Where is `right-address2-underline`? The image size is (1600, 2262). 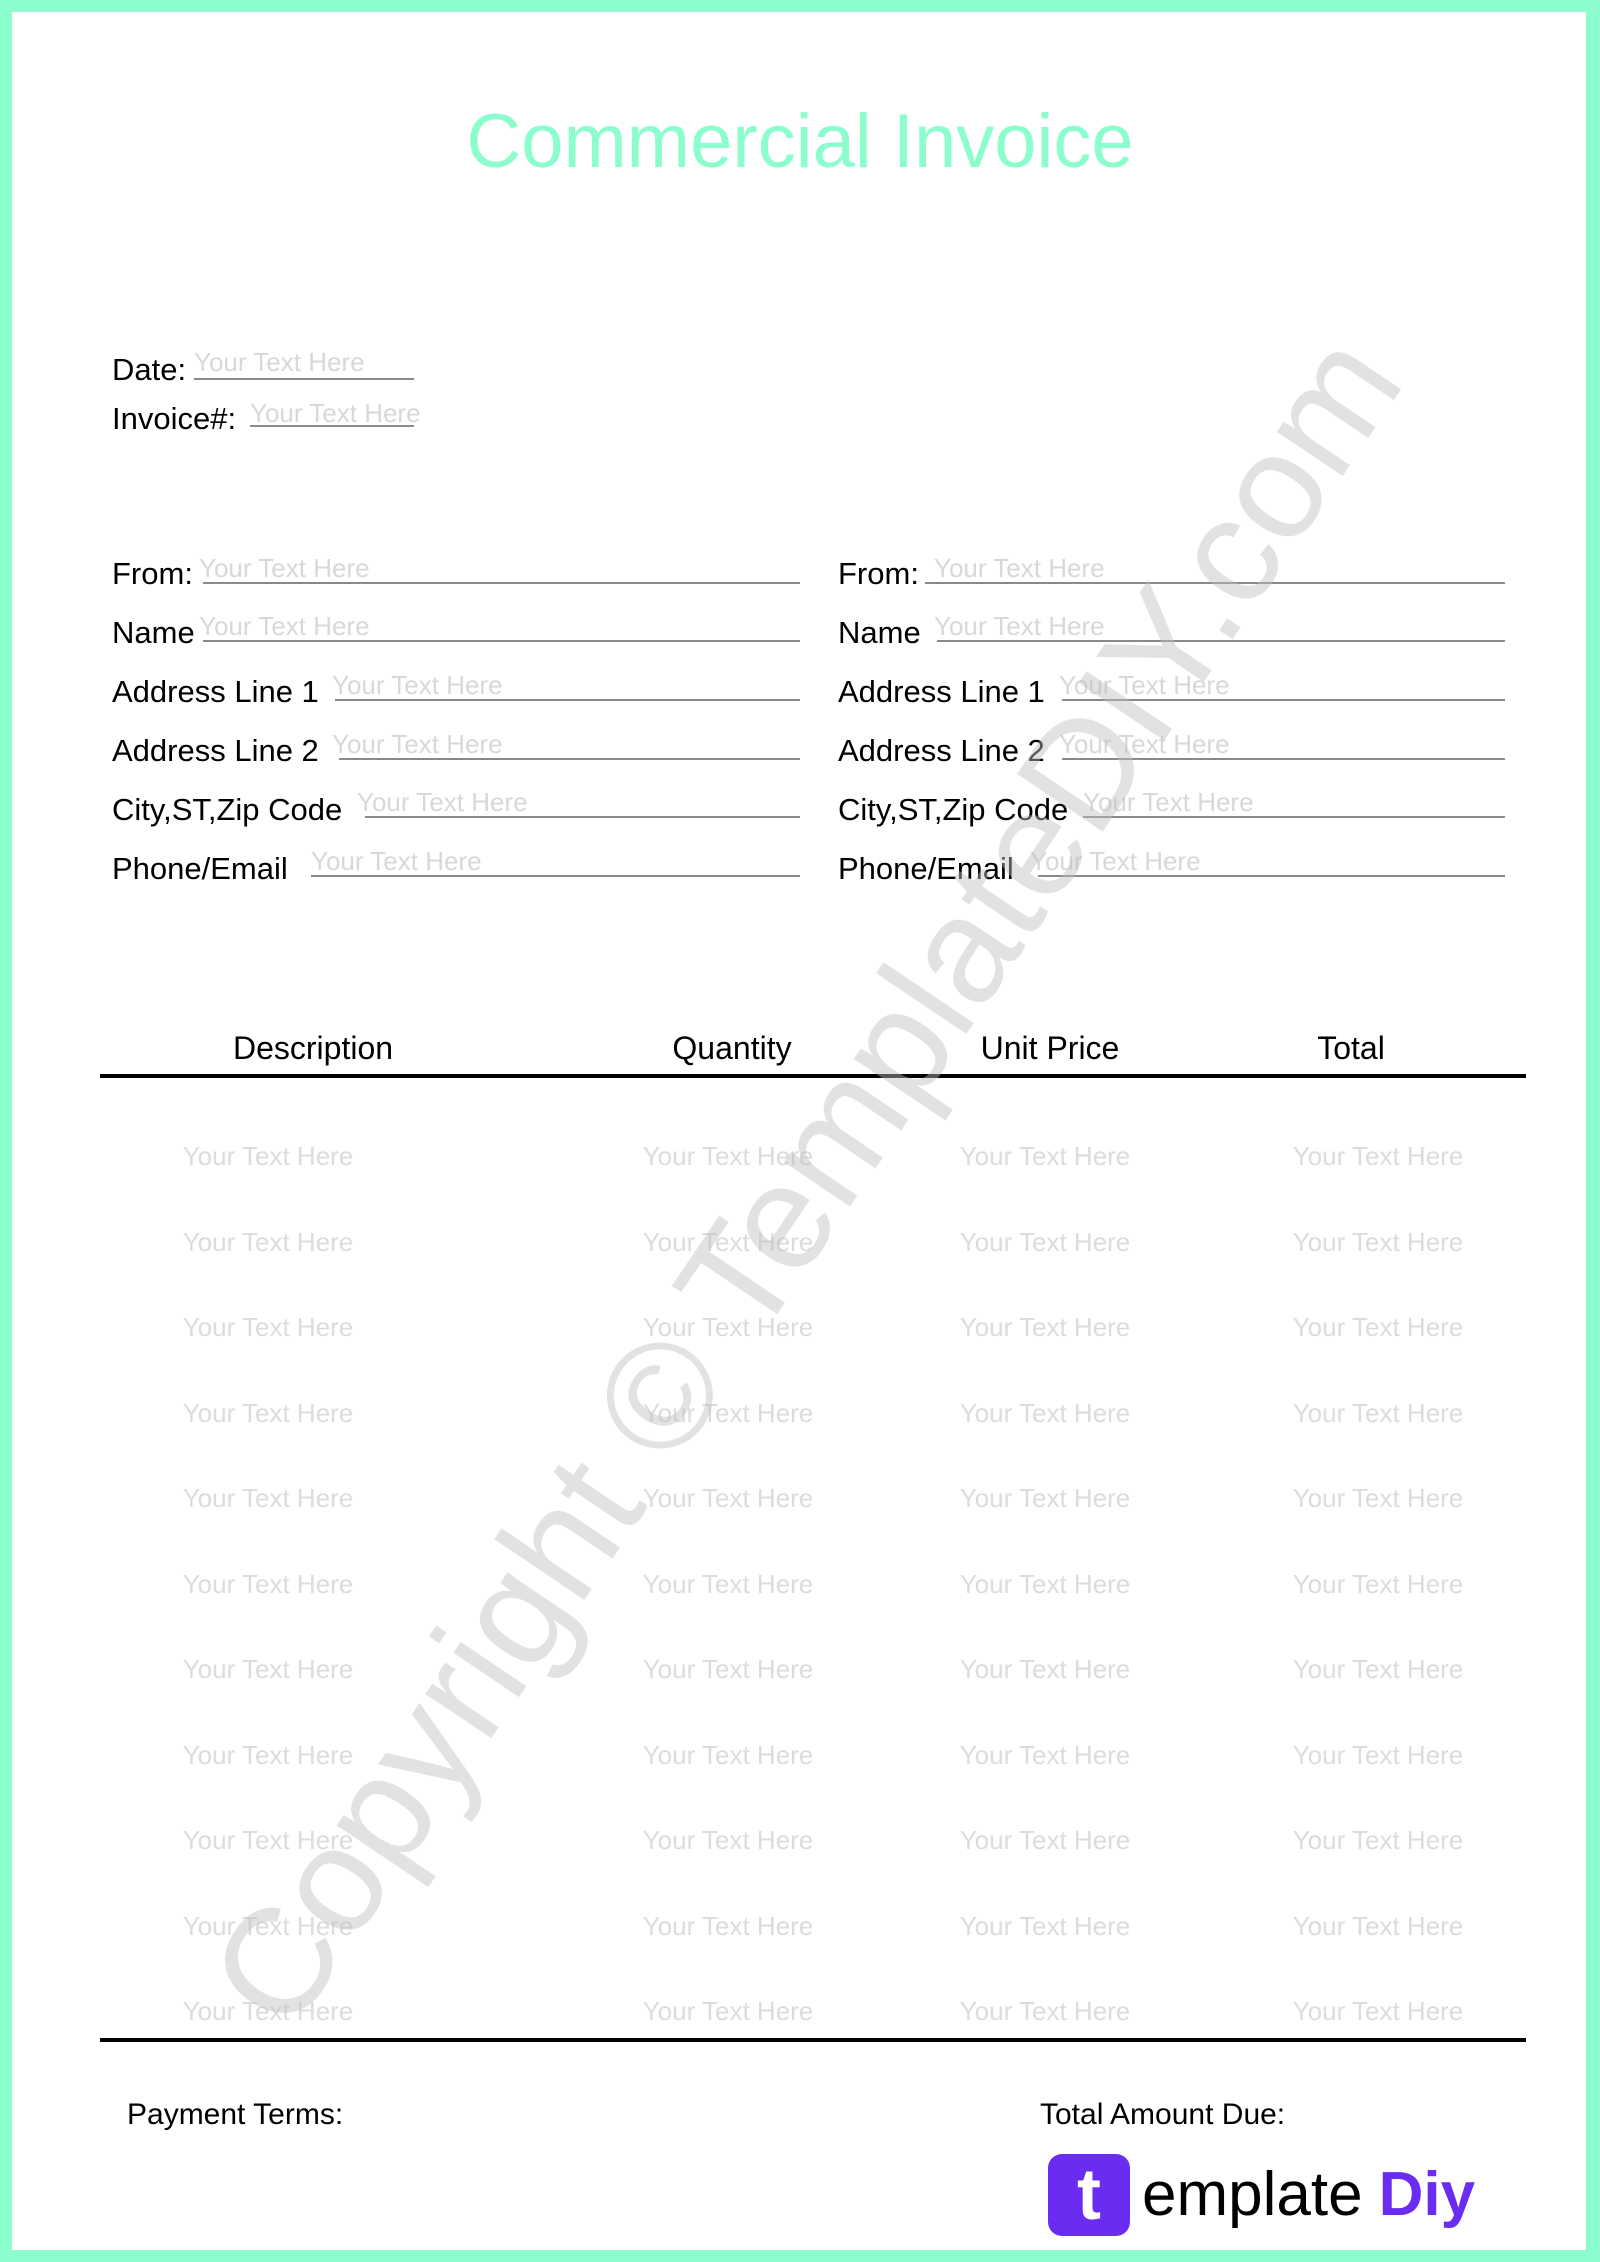
right-address2-underline is located at coordinates (1283, 759).